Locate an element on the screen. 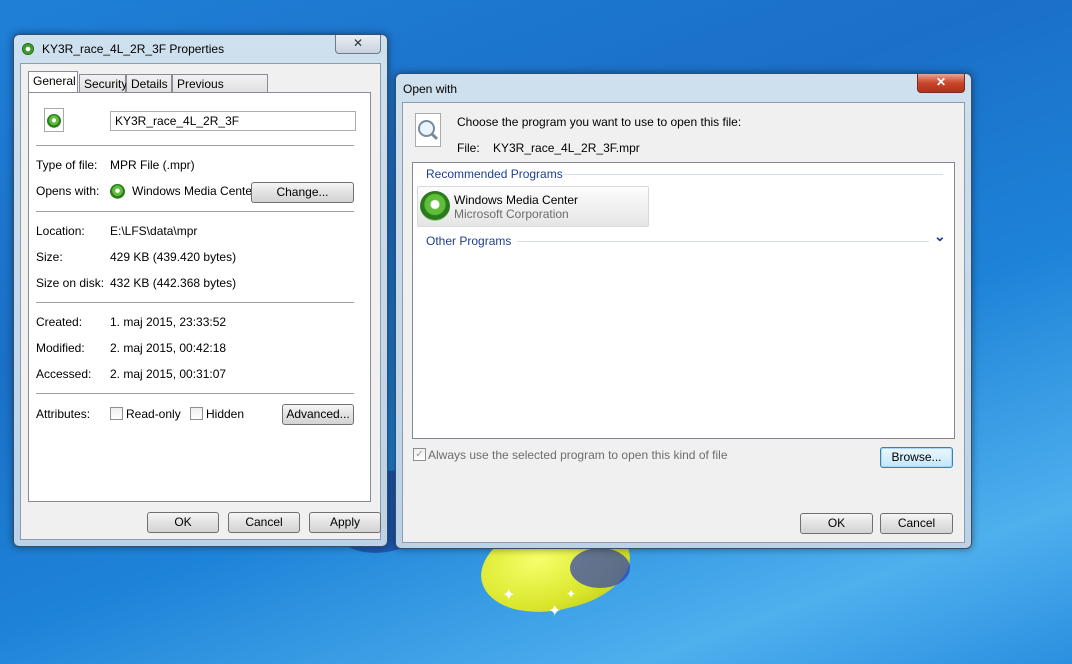 The height and width of the screenshot is (664, 1072). file-icon is located at coordinates (54, 120).